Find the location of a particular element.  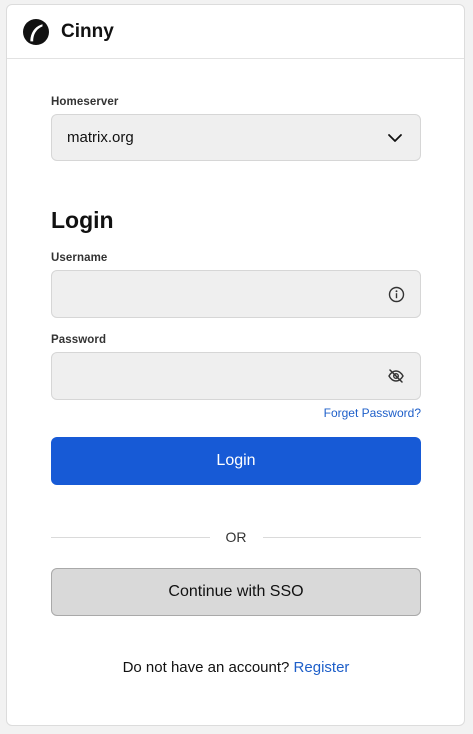

app-header: Cinny is located at coordinates (235, 32).